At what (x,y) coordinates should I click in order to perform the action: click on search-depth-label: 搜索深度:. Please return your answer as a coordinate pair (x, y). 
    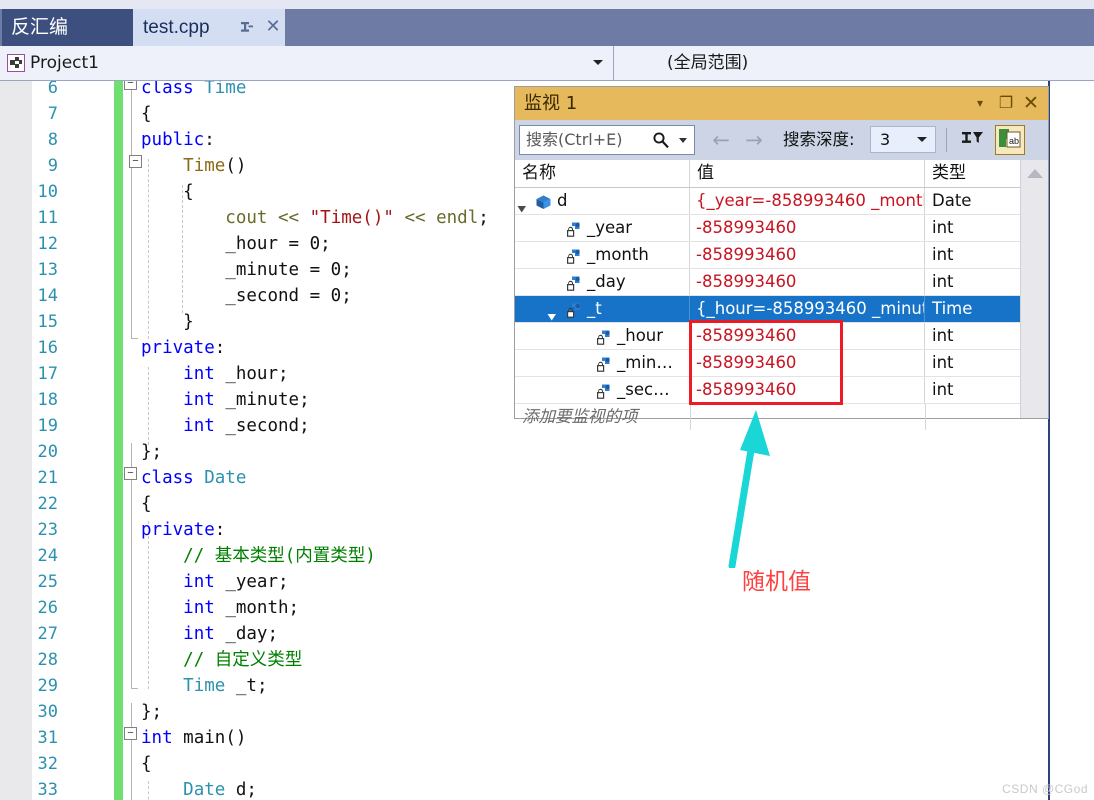
    Looking at the image, I should click on (819, 139).